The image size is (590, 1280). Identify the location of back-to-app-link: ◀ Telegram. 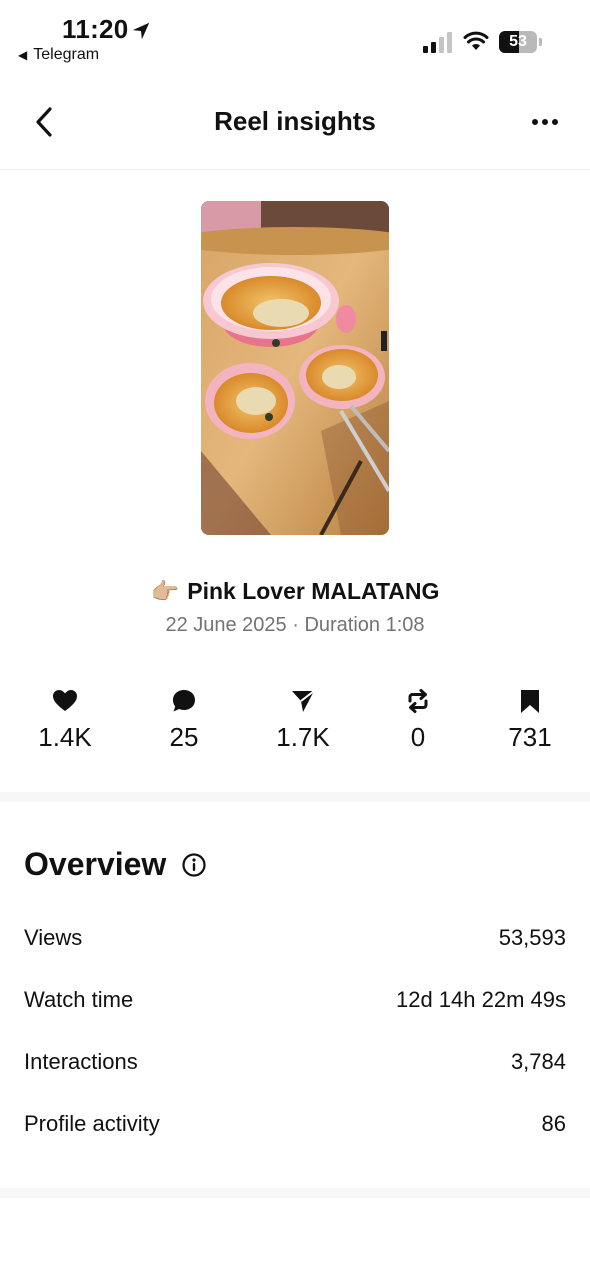
(58, 55).